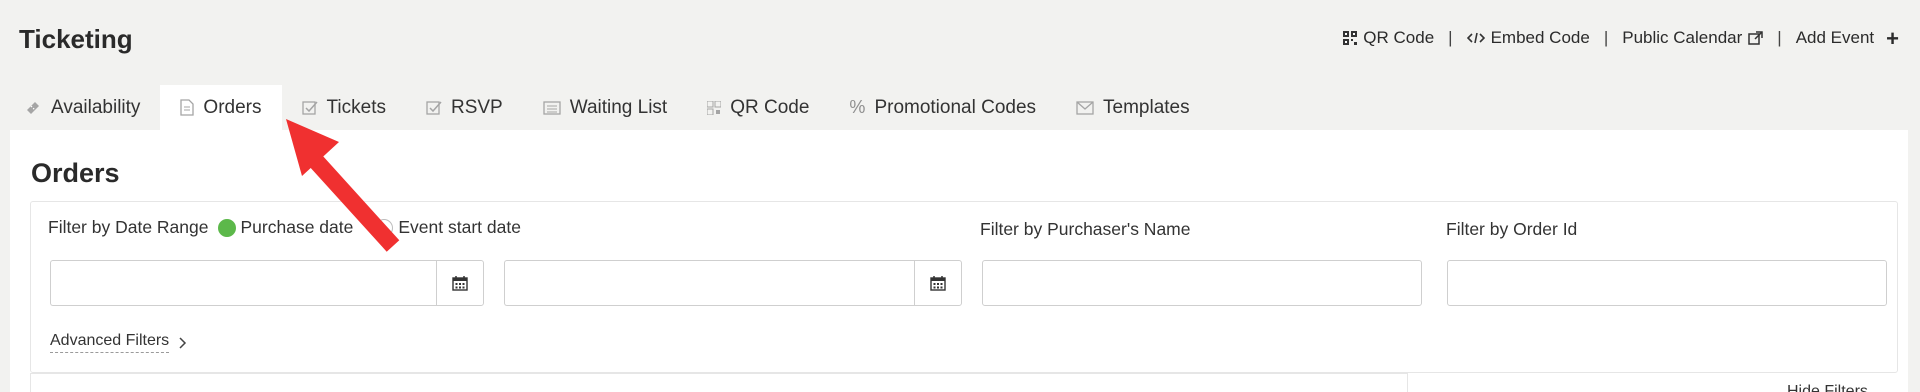 This screenshot has width=1920, height=392. What do you see at coordinates (1892, 38) in the screenshot?
I see `plus-icon: +` at bounding box center [1892, 38].